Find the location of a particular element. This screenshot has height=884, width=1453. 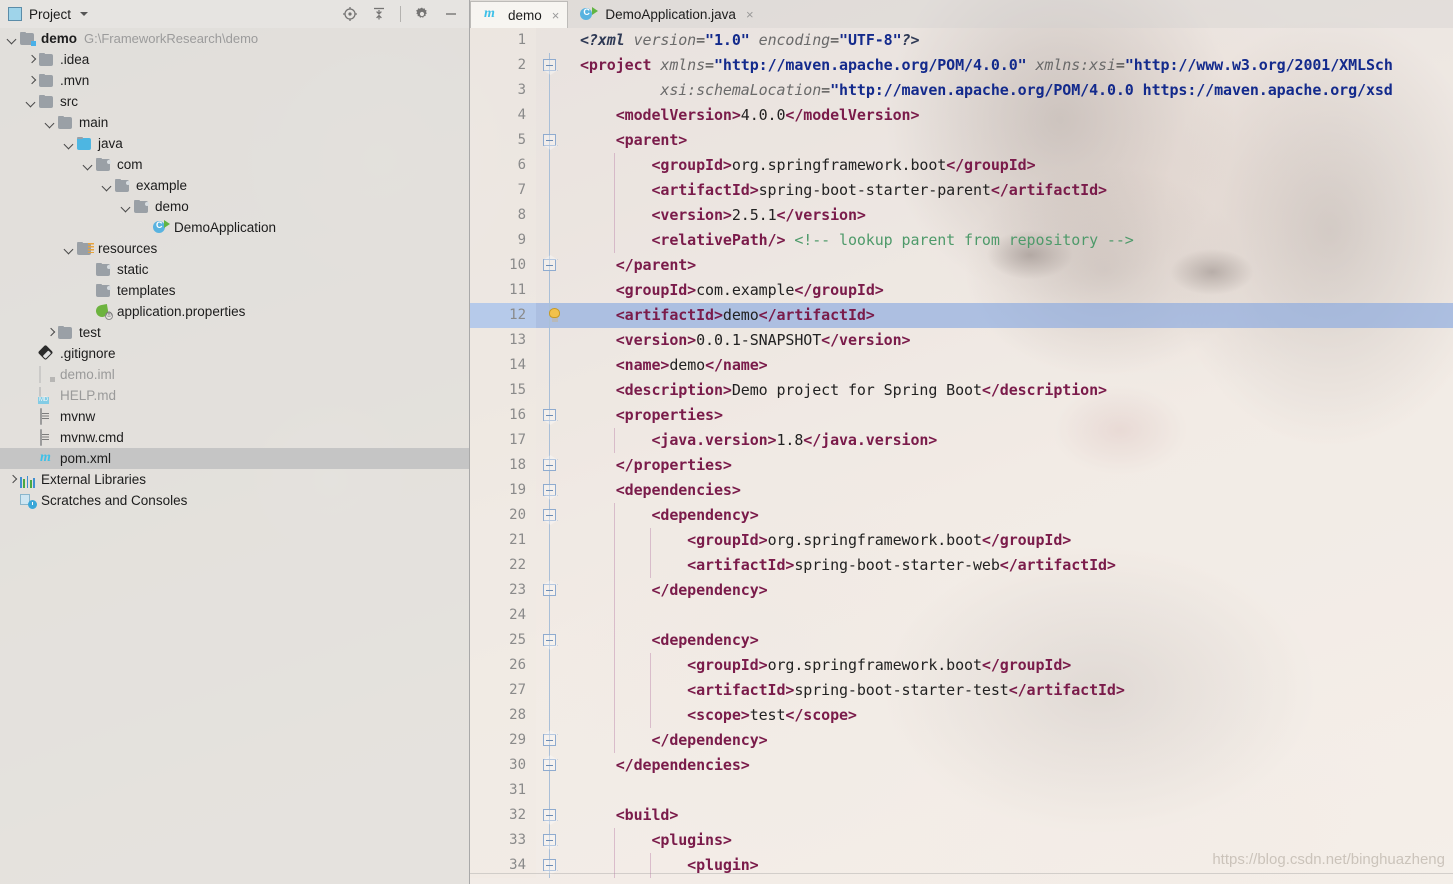

code-line: 12 <artifactId>demo</artifactId> is located at coordinates (961, 315).